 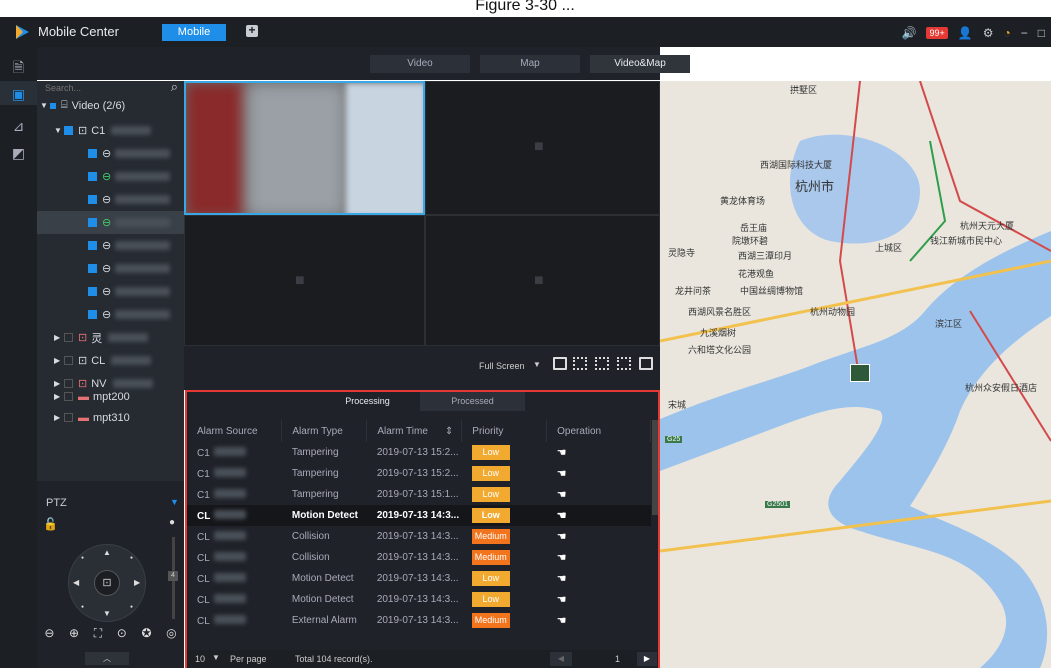 What do you see at coordinates (122, 633) in the screenshot?
I see `iris-icon: ⊙` at bounding box center [122, 633].